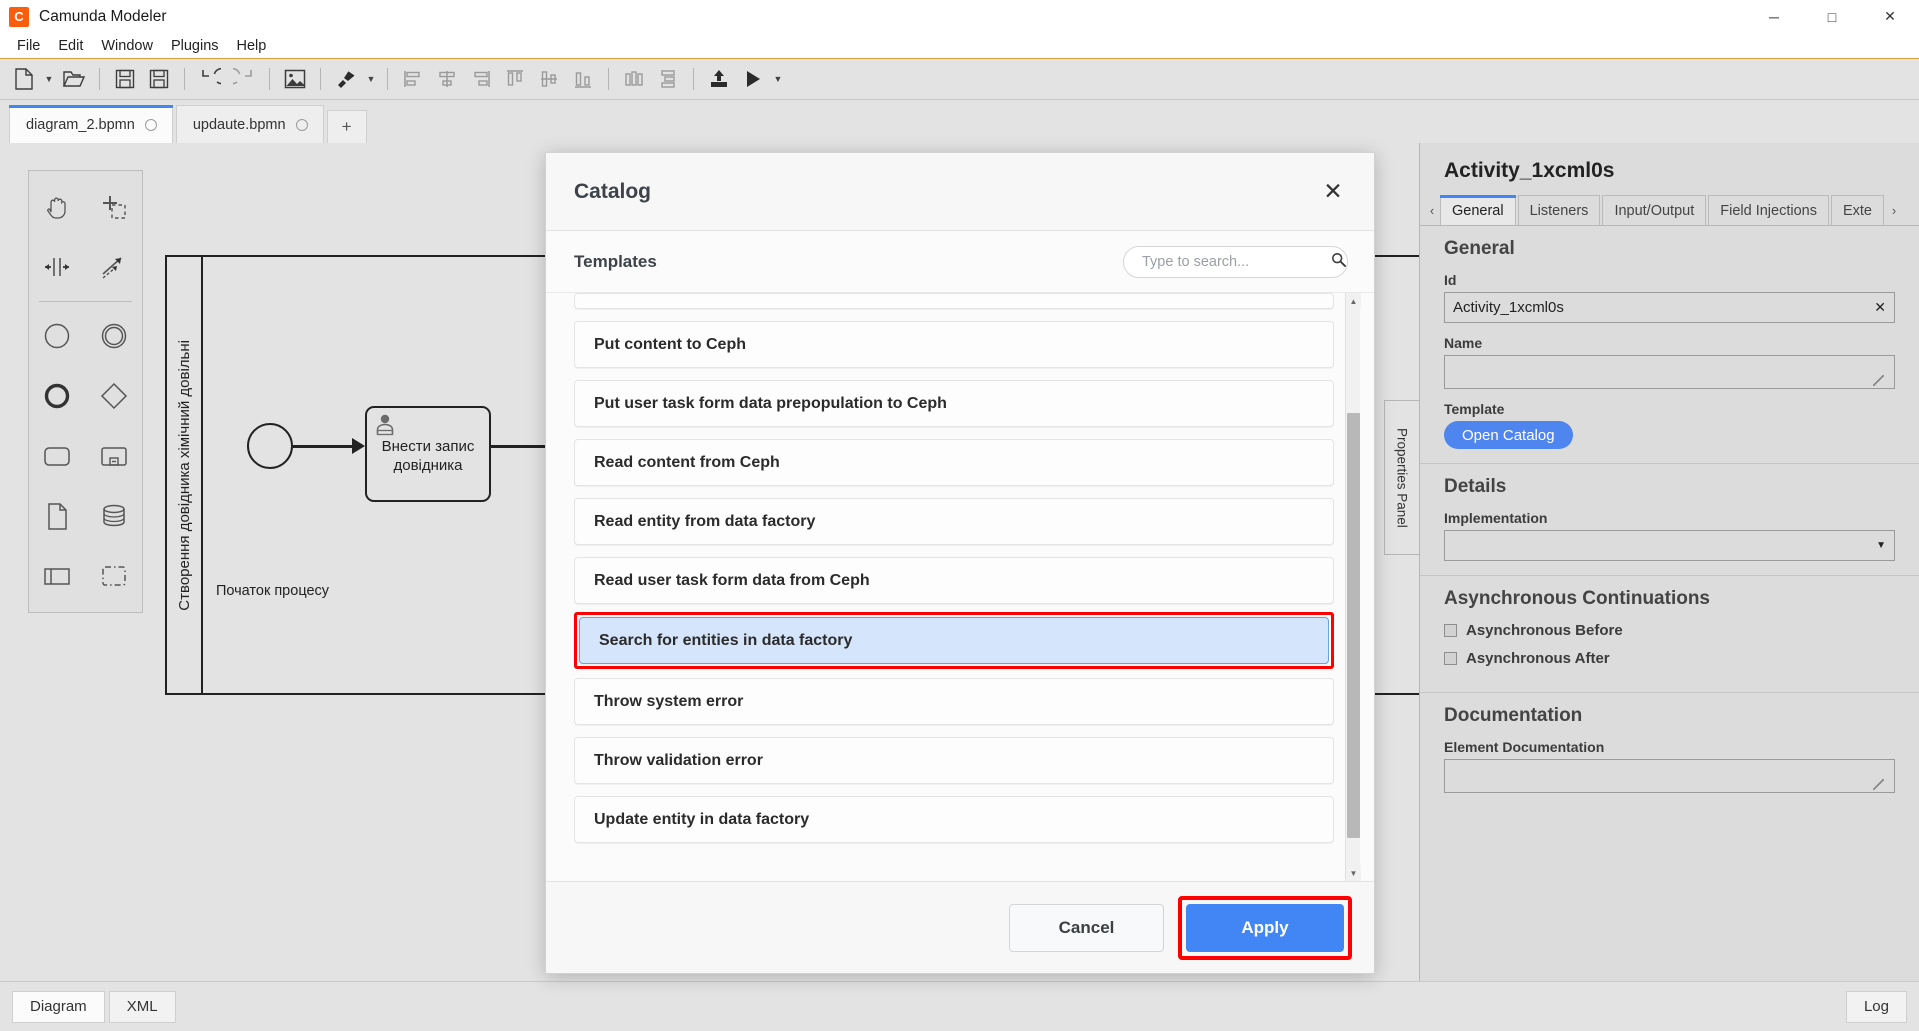  I want to click on list-item-label: Read entity from data factory, so click(705, 521).